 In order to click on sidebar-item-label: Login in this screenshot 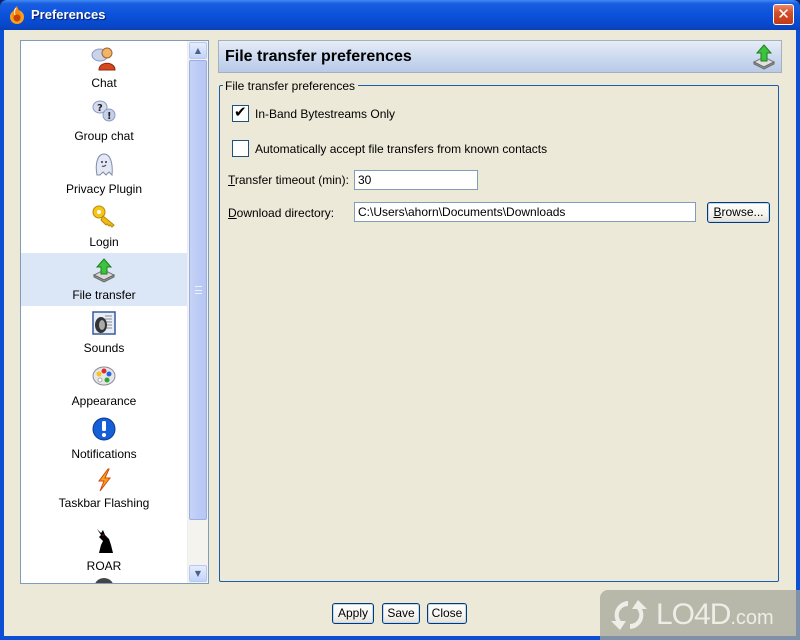, I will do `click(104, 242)`.